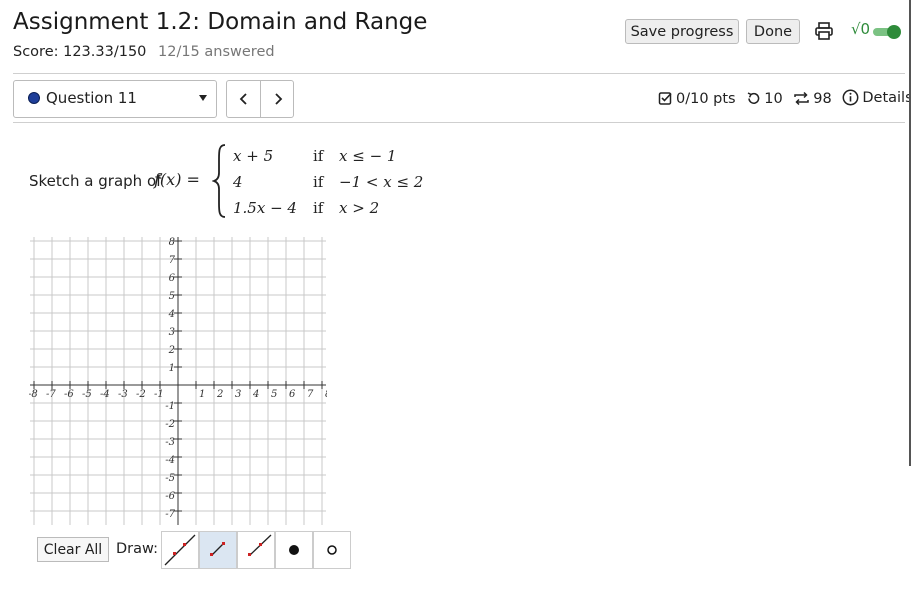  Describe the element at coordinates (706, 98) in the screenshot. I see `points-text: 0/10 pts` at that location.